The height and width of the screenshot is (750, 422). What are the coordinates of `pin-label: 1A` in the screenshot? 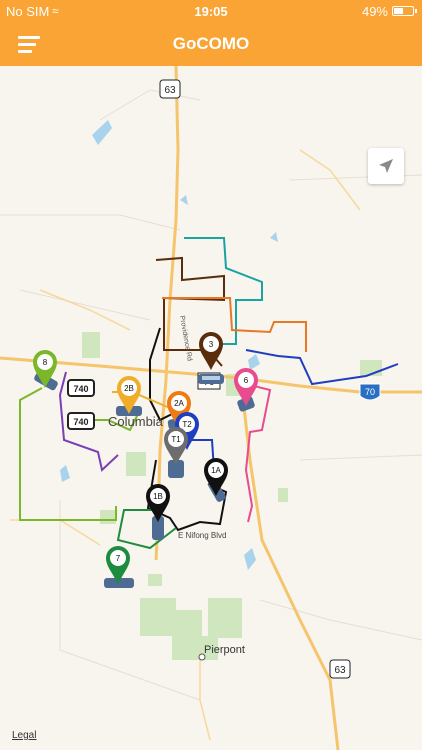 It's located at (216, 470).